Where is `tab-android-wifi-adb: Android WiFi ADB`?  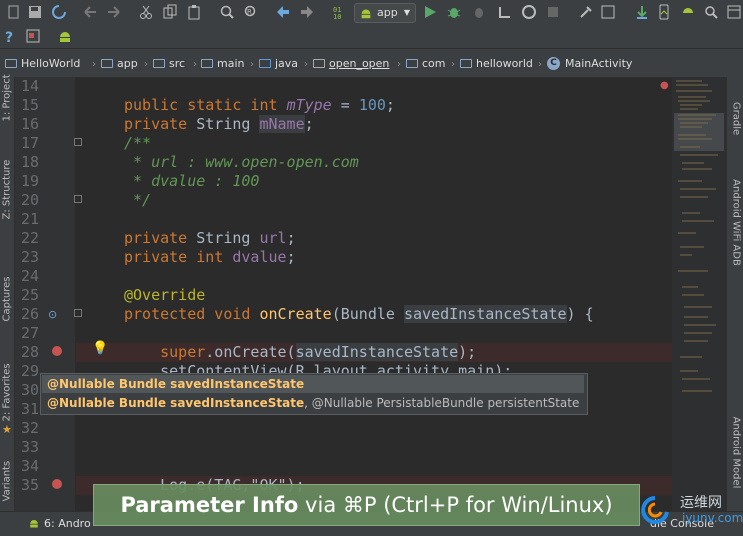 tab-android-wifi-adb: Android WiFi ADB is located at coordinates (736, 223).